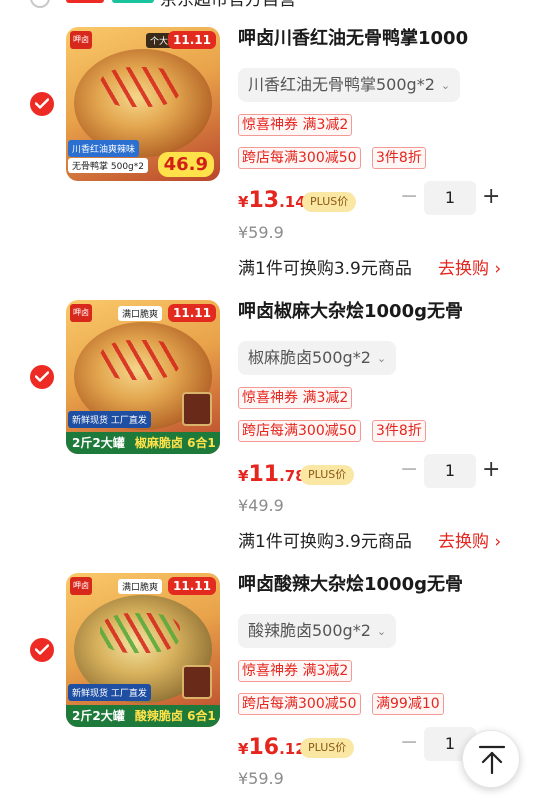 Image resolution: width=536 pixels, height=800 pixels. I want to click on current-price: ¥16.12, so click(272, 747).